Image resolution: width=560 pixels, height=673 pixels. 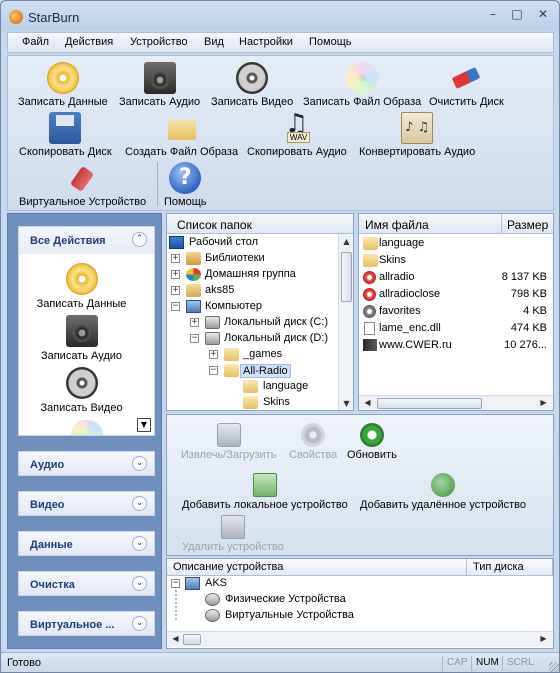 What do you see at coordinates (62, 78) in the screenshot?
I see `cd-icon` at bounding box center [62, 78].